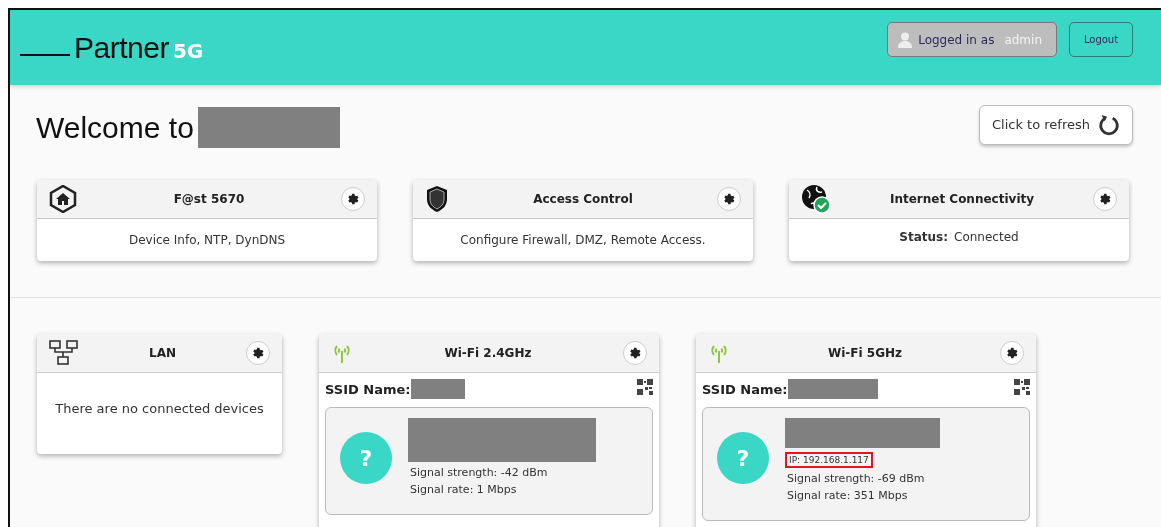  Describe the element at coordinates (437, 389) in the screenshot. I see `redacted-block` at that location.